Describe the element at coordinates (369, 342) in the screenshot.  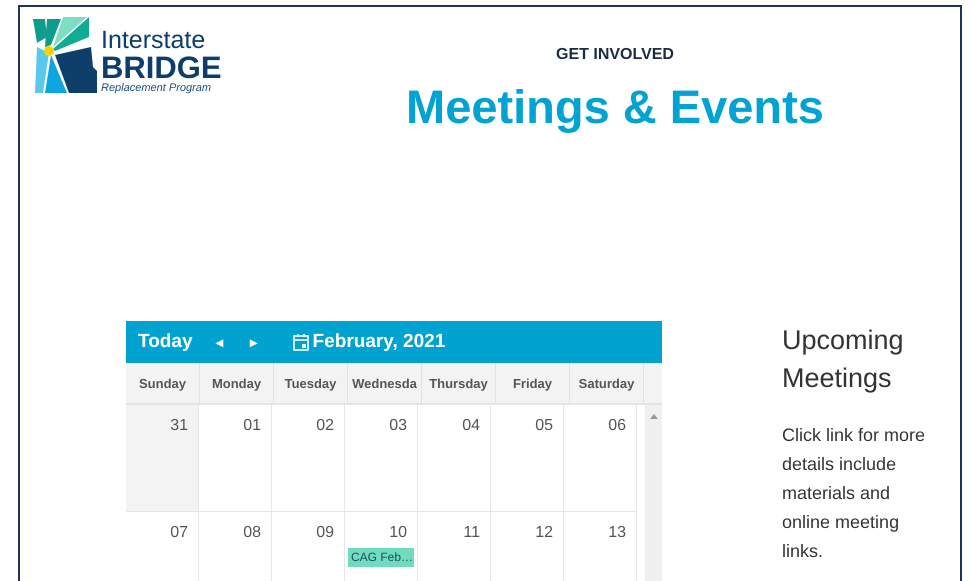
I see `month-picker-button: February, 2021` at that location.